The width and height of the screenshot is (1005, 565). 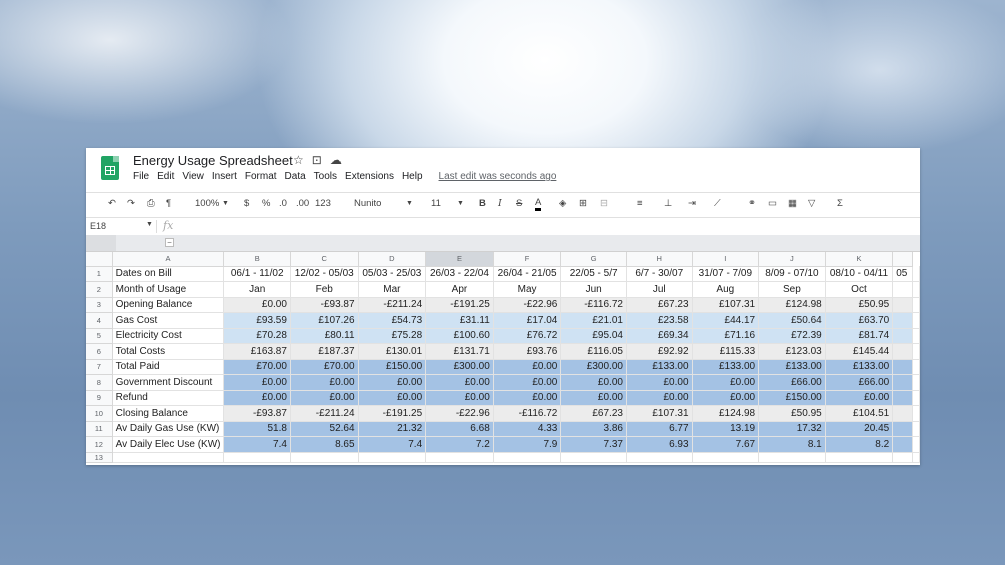 What do you see at coordinates (792, 382) in the screenshot?
I see `table-cell: £66.00` at bounding box center [792, 382].